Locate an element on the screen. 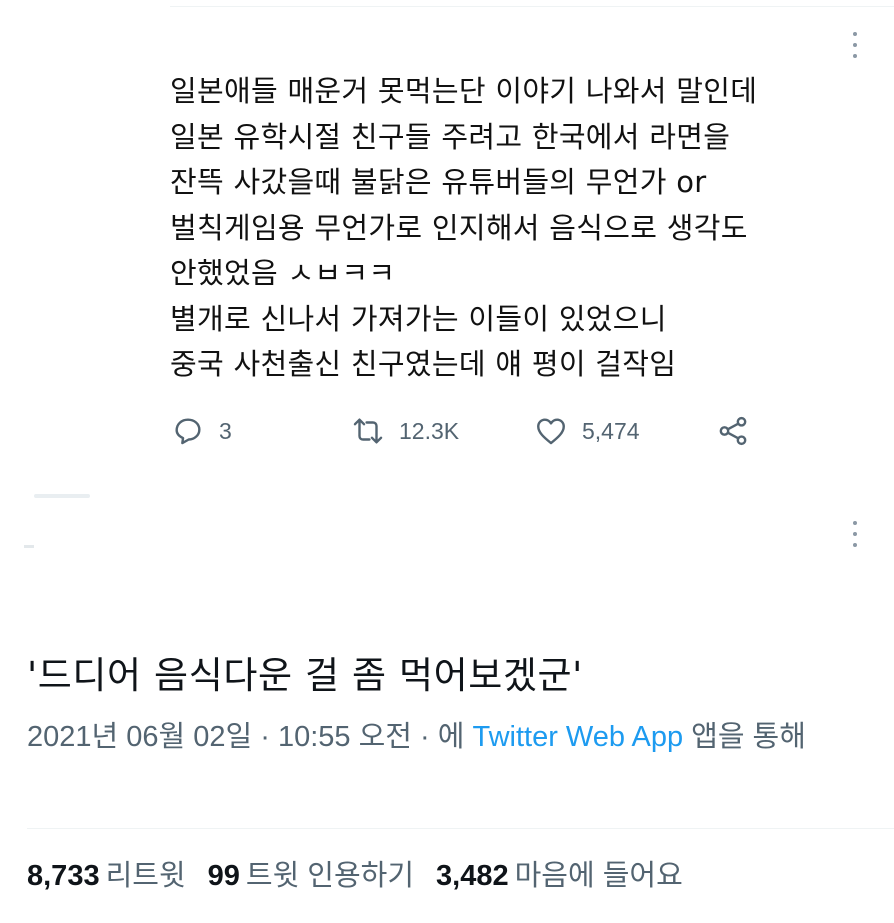 The height and width of the screenshot is (923, 894). source-suffix: 앱을 통해 is located at coordinates (744, 737).